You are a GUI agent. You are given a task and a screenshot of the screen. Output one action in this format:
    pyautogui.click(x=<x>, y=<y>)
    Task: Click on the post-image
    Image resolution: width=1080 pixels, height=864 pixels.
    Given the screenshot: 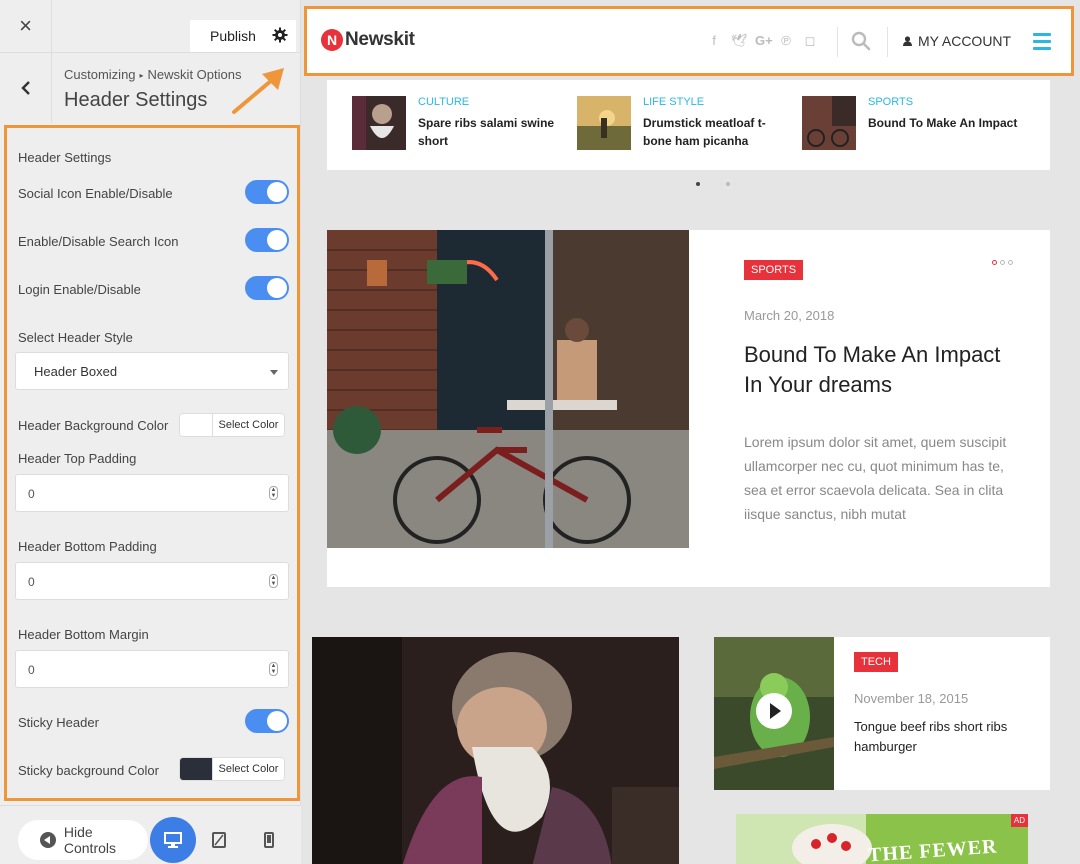 What is the action you would take?
    pyautogui.click(x=495, y=750)
    